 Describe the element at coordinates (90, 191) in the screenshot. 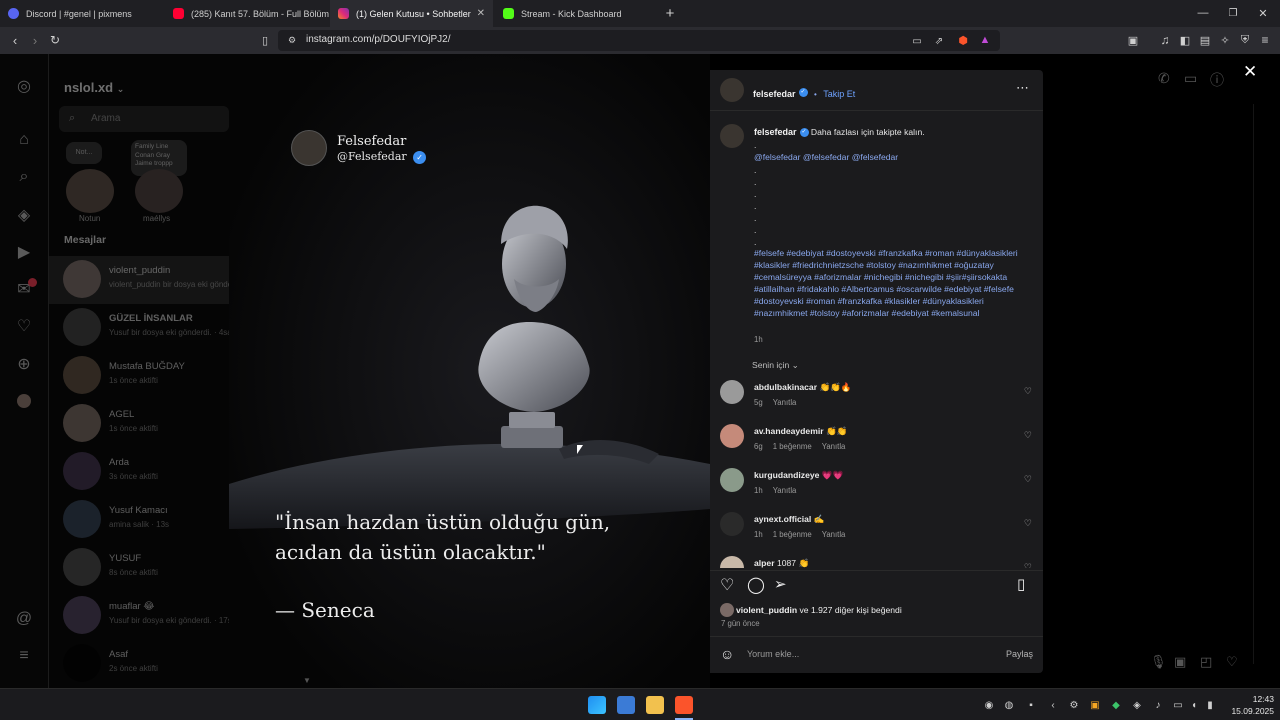

I see `note-avatar-own` at that location.